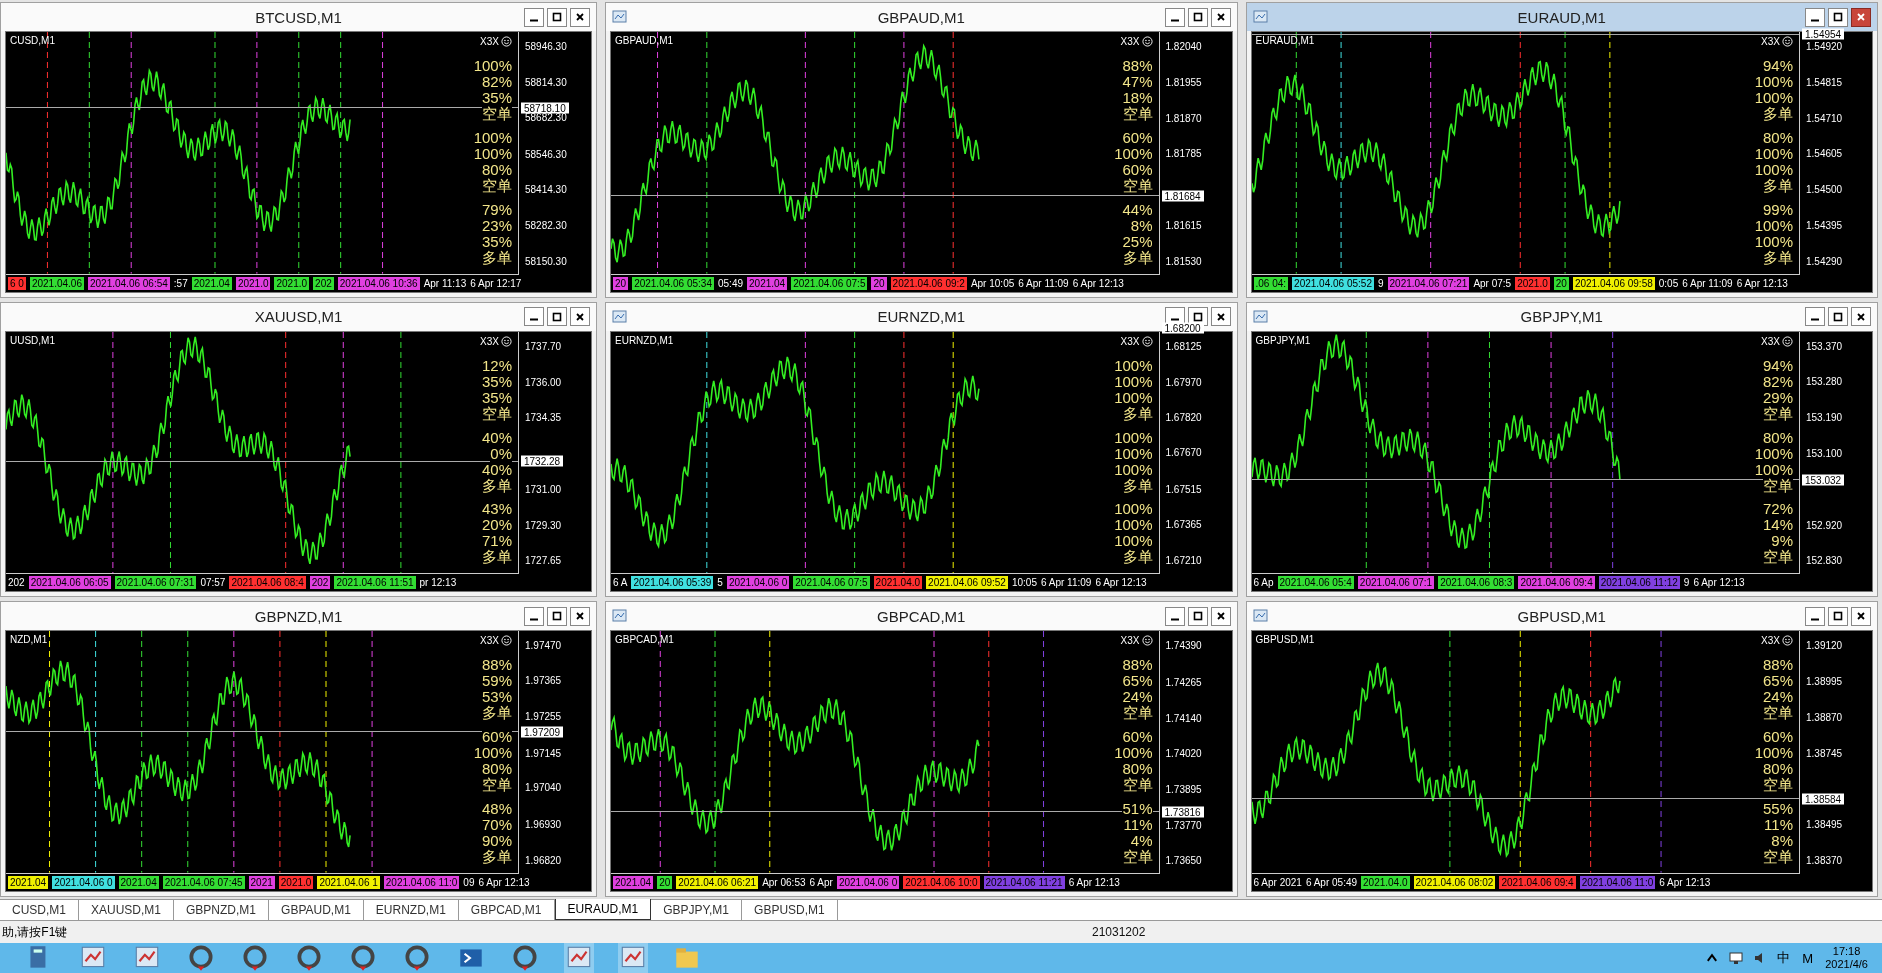  Describe the element at coordinates (542, 461) in the screenshot. I see `current-price: 1732.28` at that location.